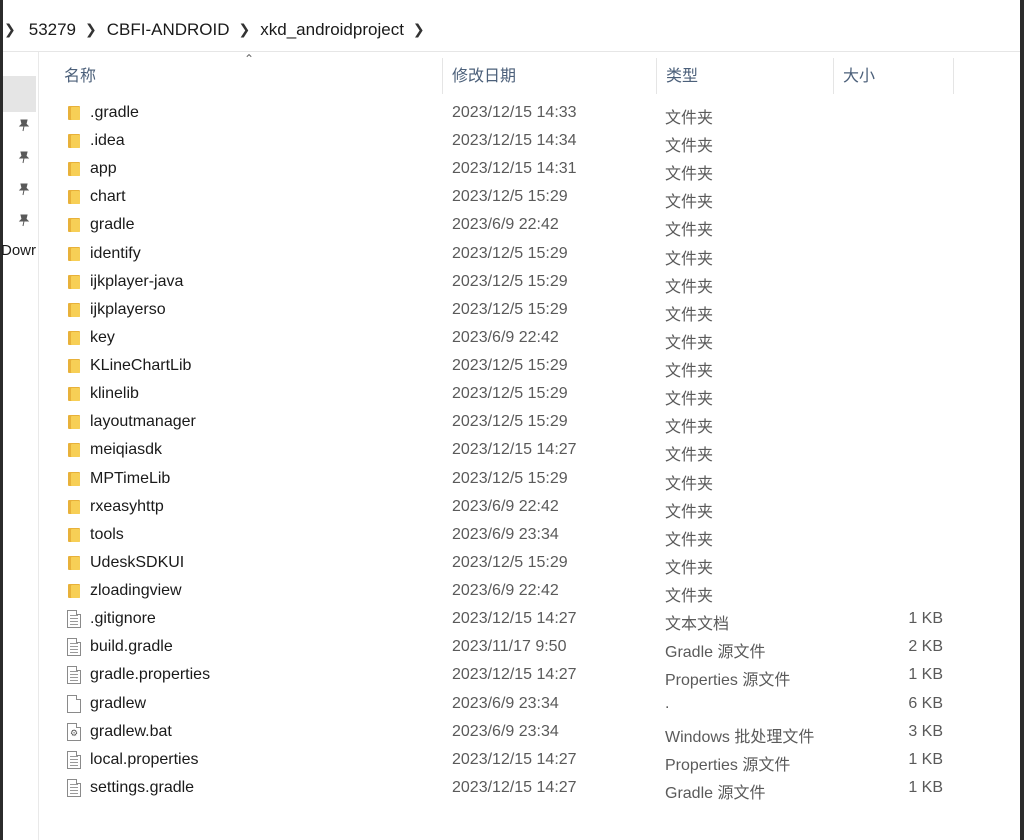 The image size is (1024, 840). I want to click on file-row: KLineChartLib 2023/12/5 15:29 文件夹, so click(530, 366).